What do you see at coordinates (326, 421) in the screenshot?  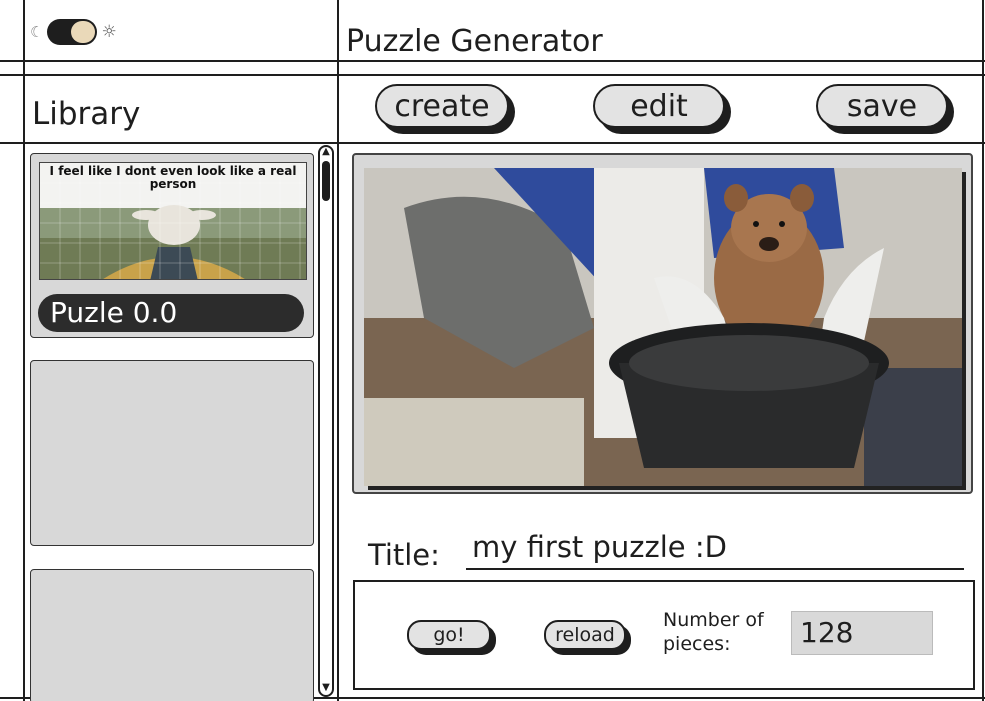 I see `library-scrollbar: ▲ ▼` at bounding box center [326, 421].